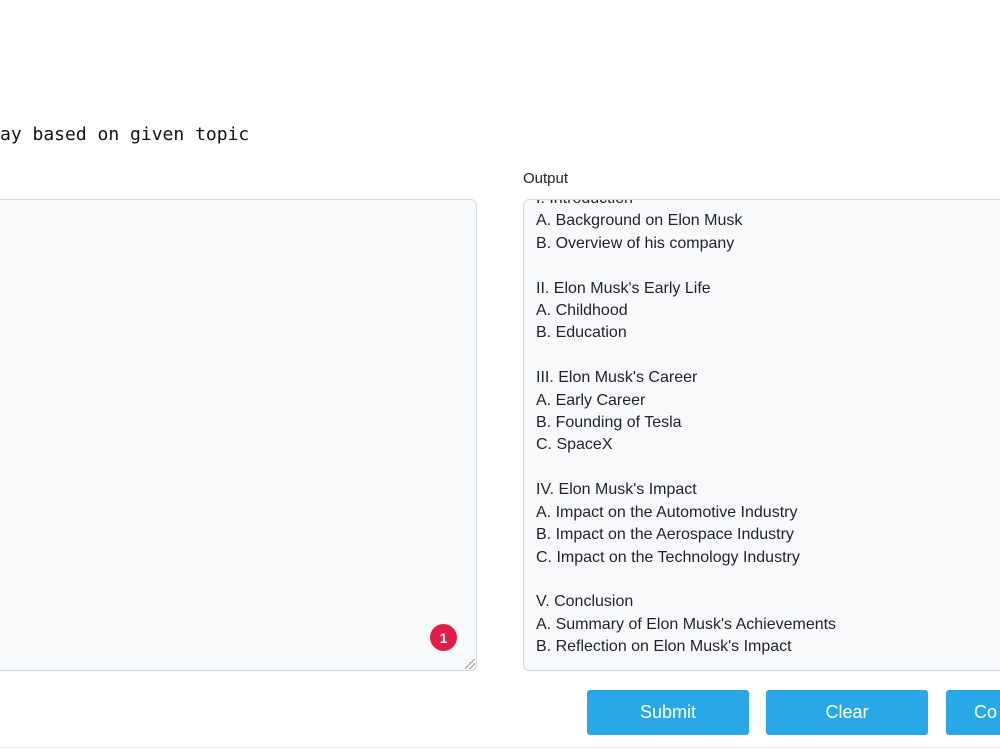 Image resolution: width=1000 pixels, height=750 pixels. What do you see at coordinates (668, 712) in the screenshot?
I see `submit-button: Submit` at bounding box center [668, 712].